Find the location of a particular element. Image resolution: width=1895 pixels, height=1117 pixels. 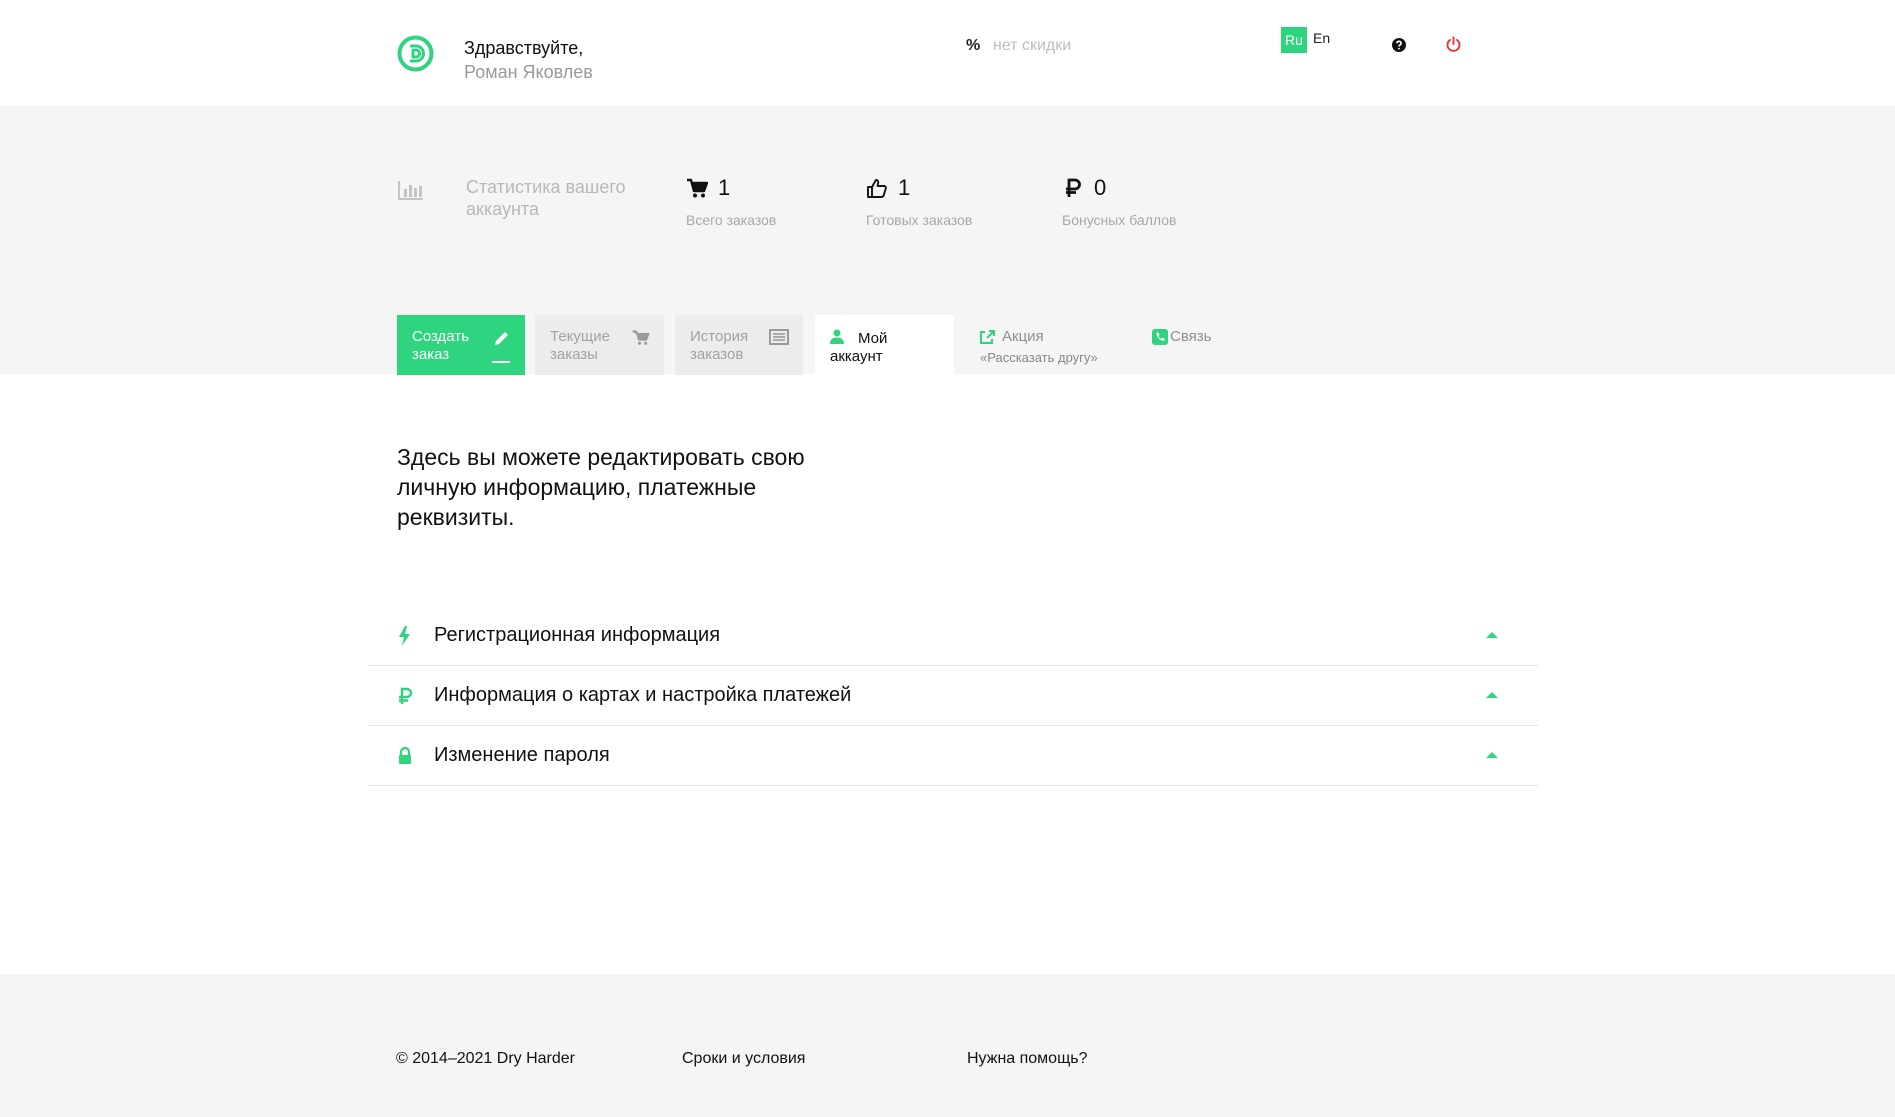

phone-icon is located at coordinates (1160, 337).